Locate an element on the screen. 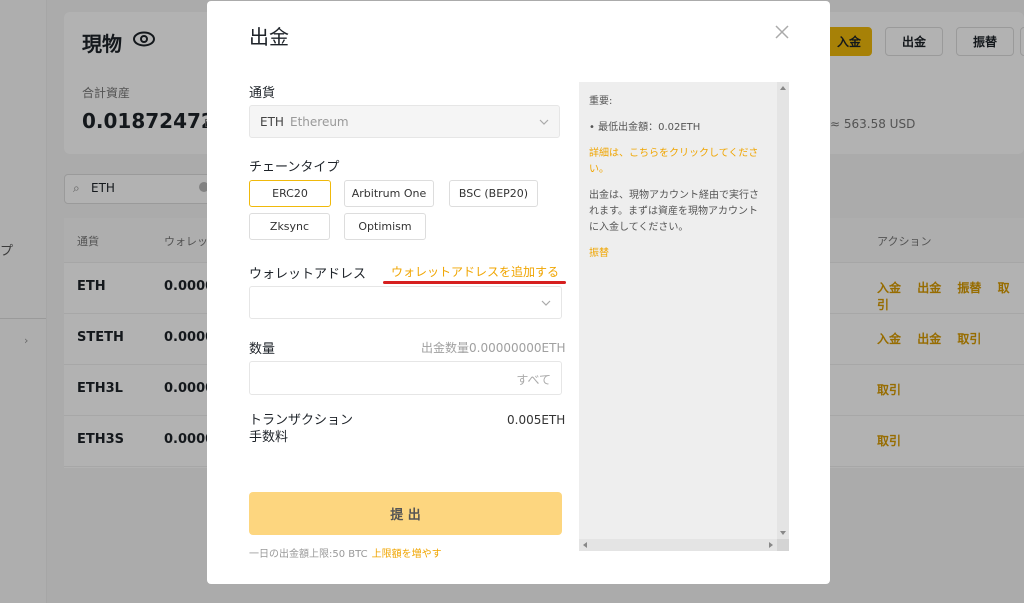 The image size is (1024, 603). withdrawable-amount: 出金数量0.00000000ETH is located at coordinates (493, 348).